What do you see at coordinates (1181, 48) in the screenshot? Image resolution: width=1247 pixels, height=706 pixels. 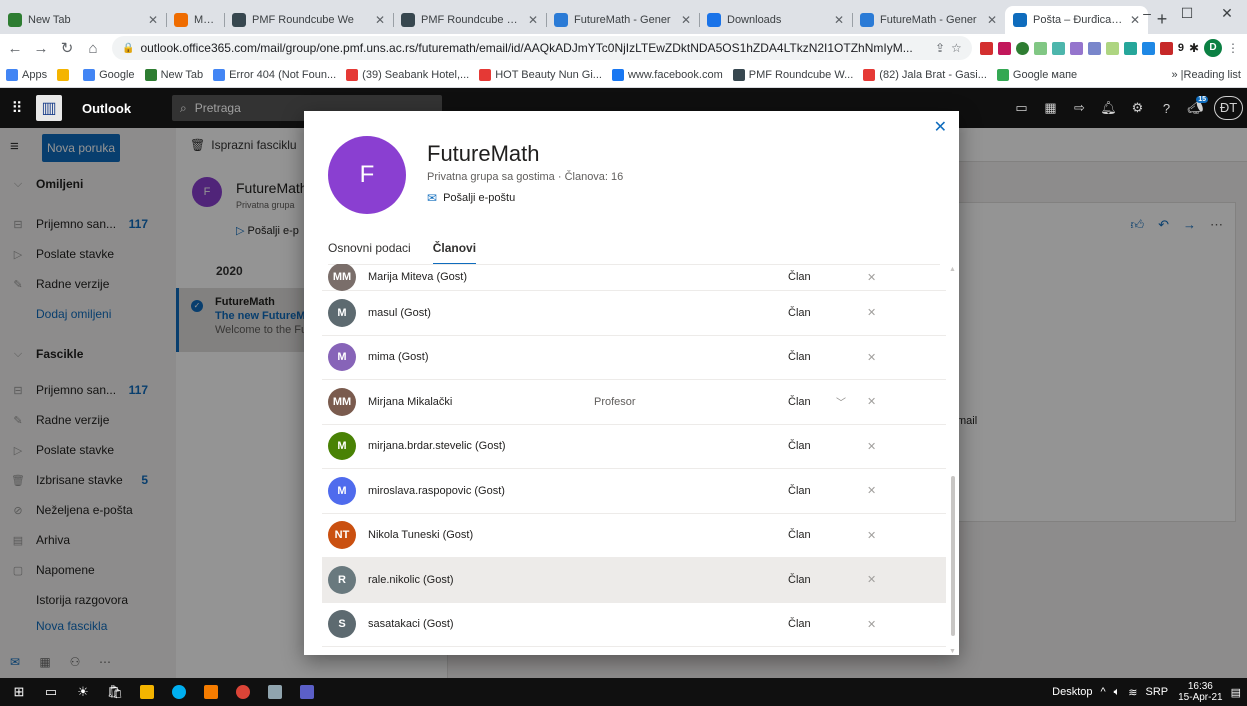 I see `extension-badge: 9` at bounding box center [1181, 48].